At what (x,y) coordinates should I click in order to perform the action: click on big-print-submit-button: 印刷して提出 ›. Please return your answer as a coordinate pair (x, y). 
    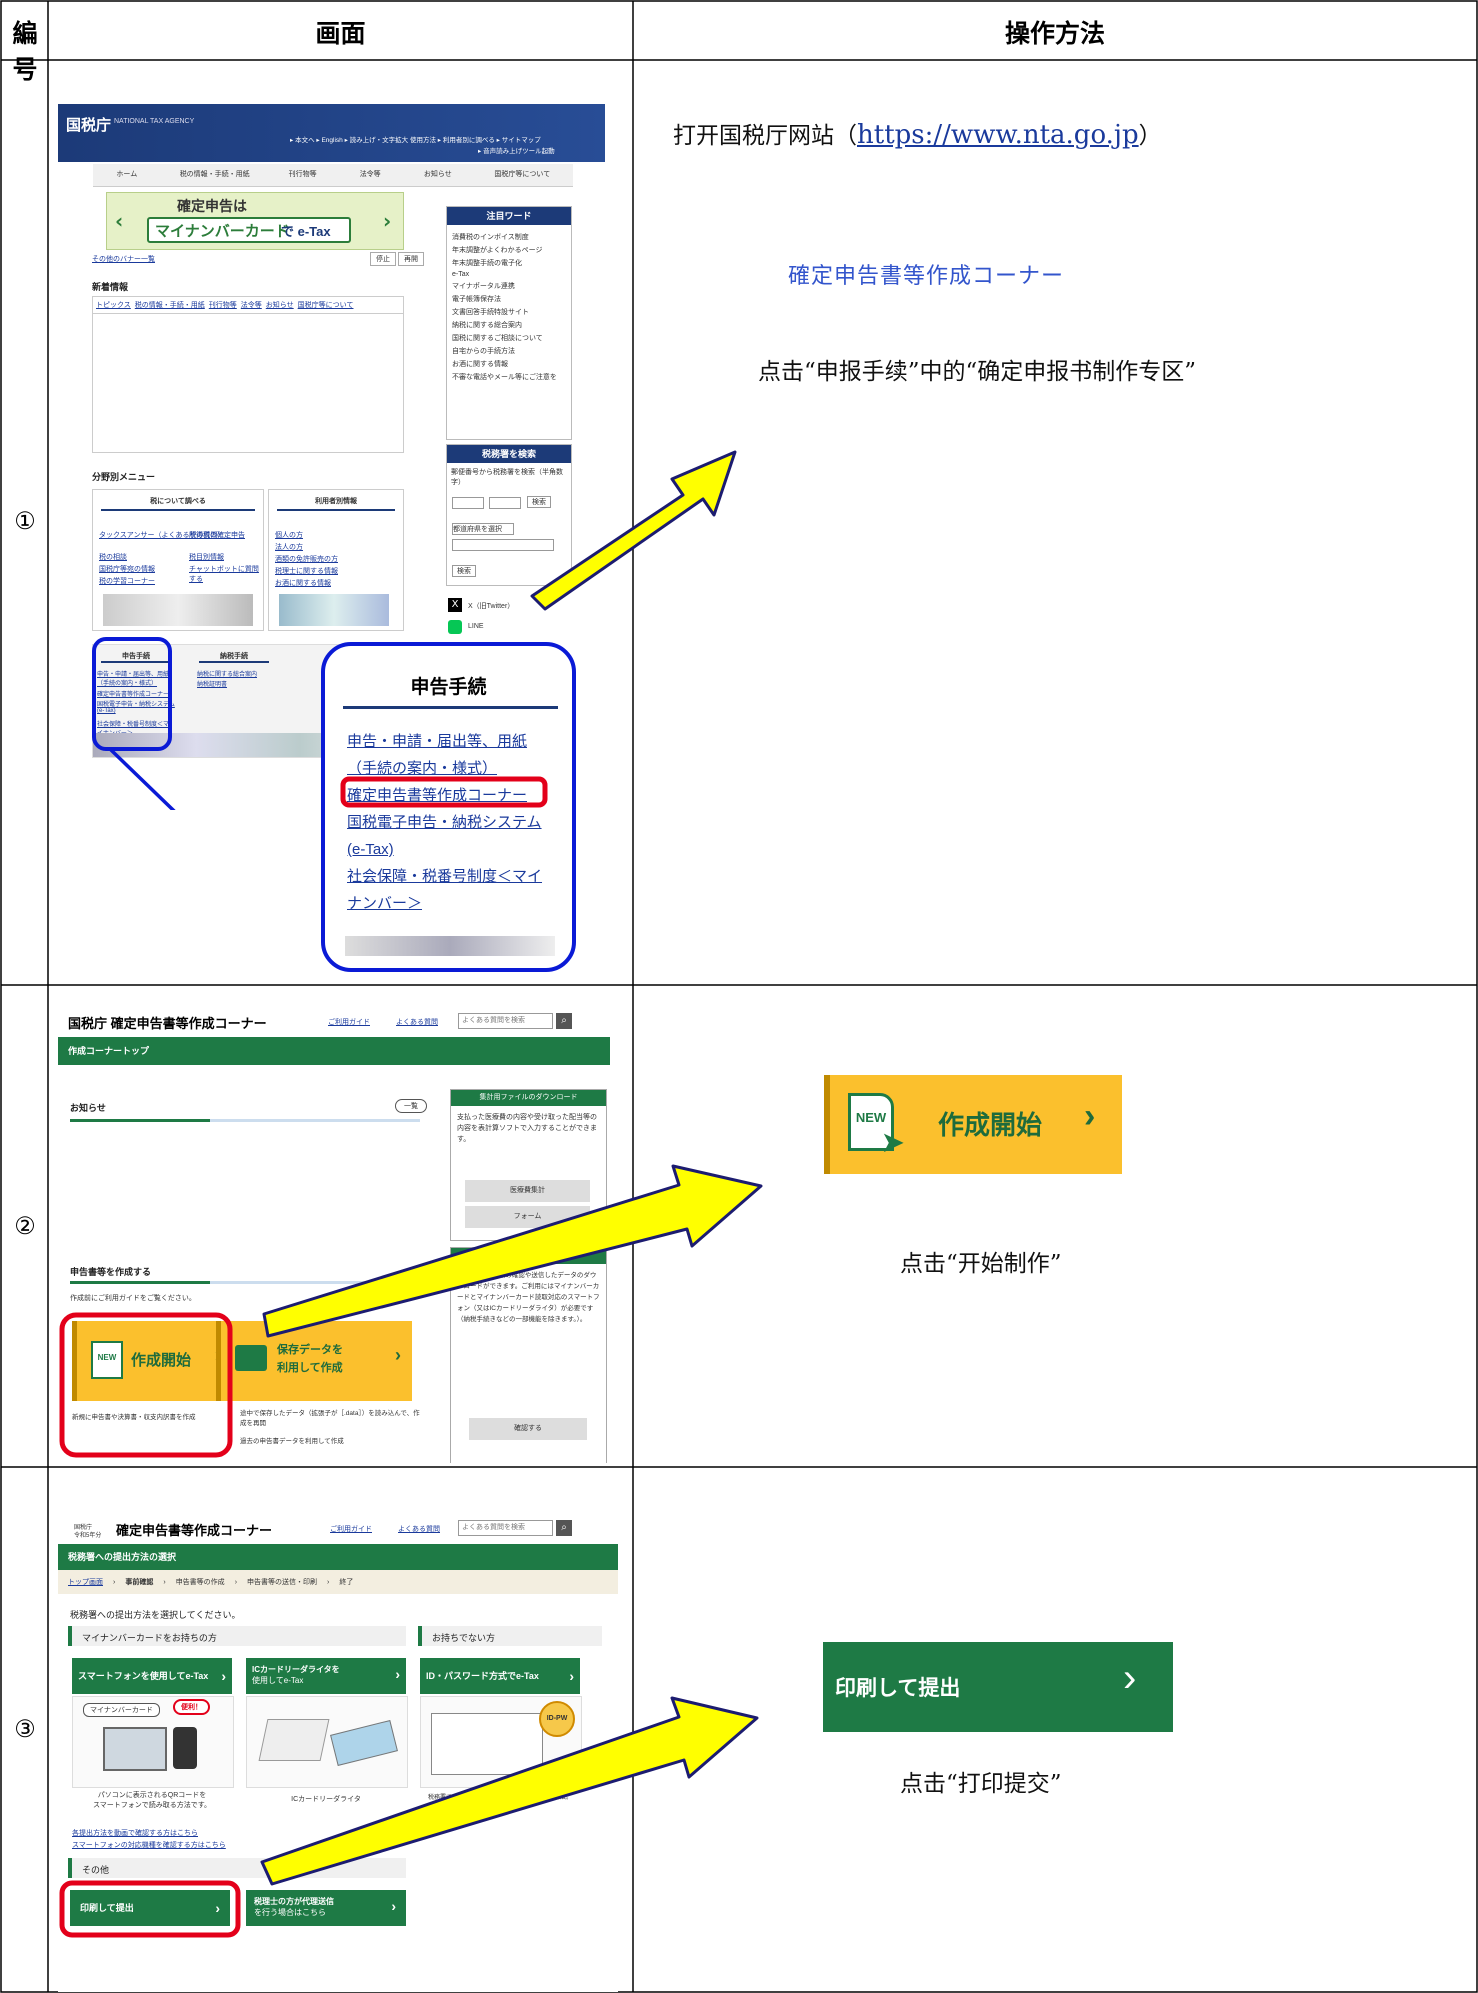
    Looking at the image, I should click on (998, 1687).